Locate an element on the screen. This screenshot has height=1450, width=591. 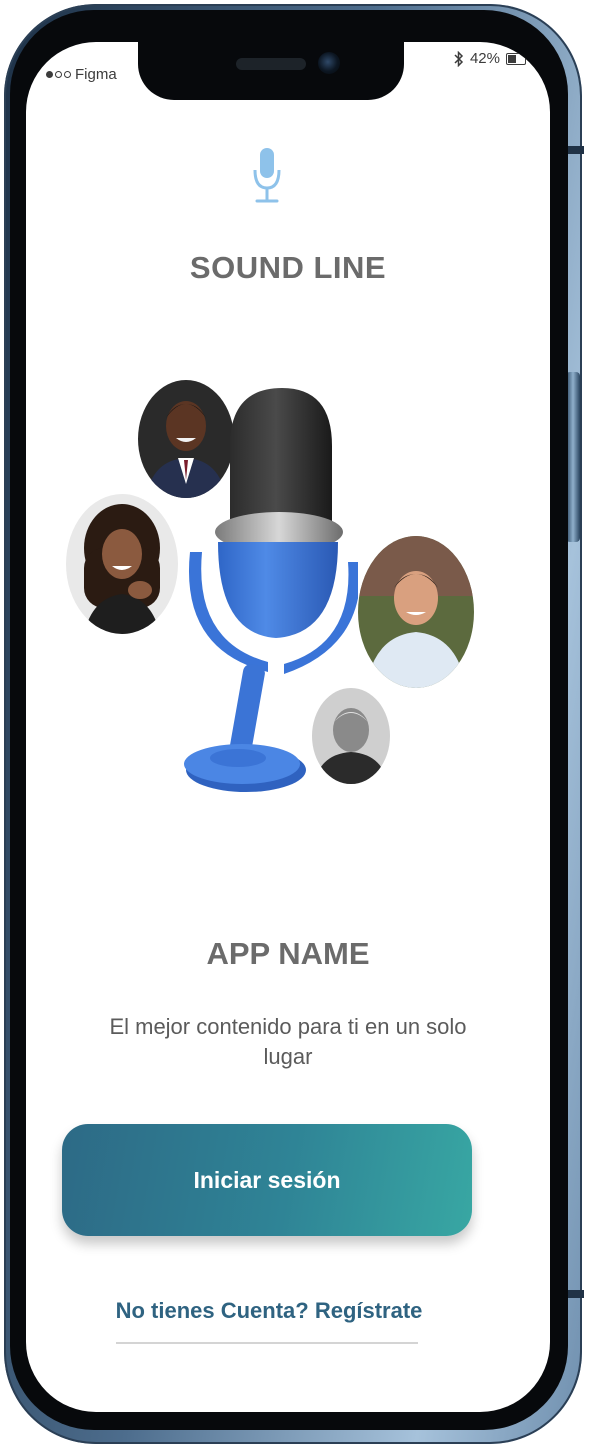
speaker is located at coordinates (271, 64).